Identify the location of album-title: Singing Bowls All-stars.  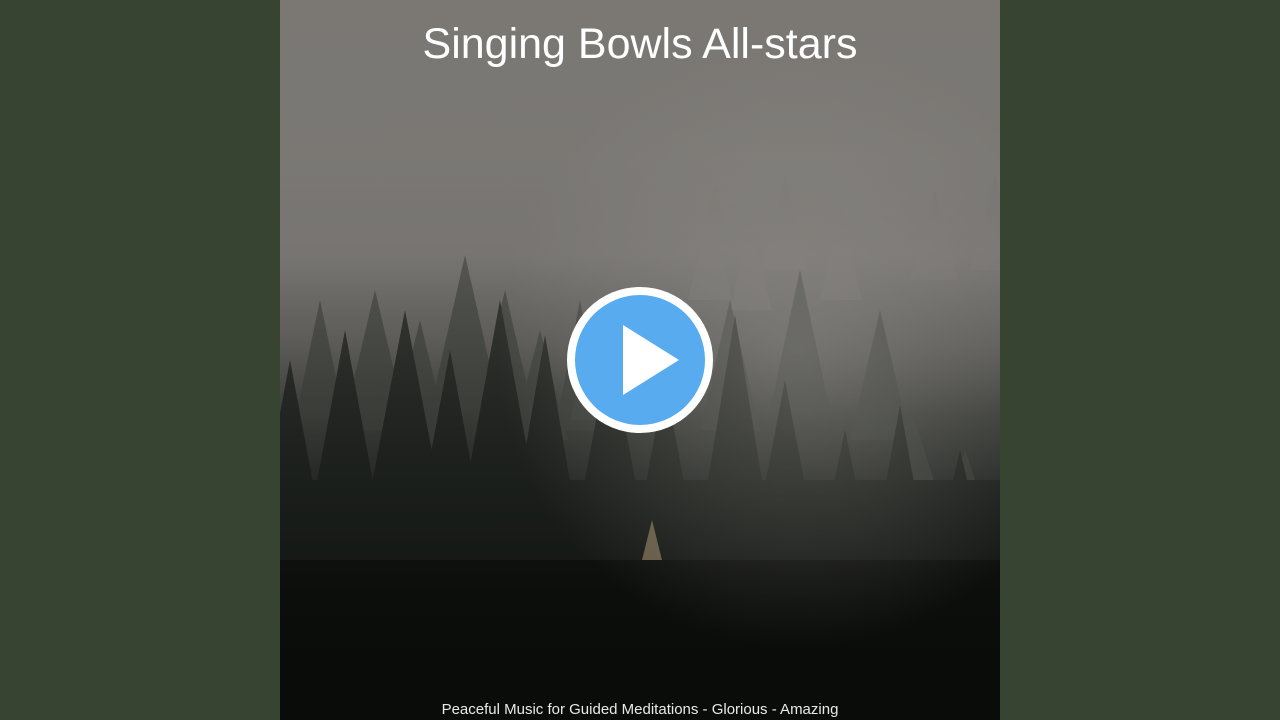
(640, 44).